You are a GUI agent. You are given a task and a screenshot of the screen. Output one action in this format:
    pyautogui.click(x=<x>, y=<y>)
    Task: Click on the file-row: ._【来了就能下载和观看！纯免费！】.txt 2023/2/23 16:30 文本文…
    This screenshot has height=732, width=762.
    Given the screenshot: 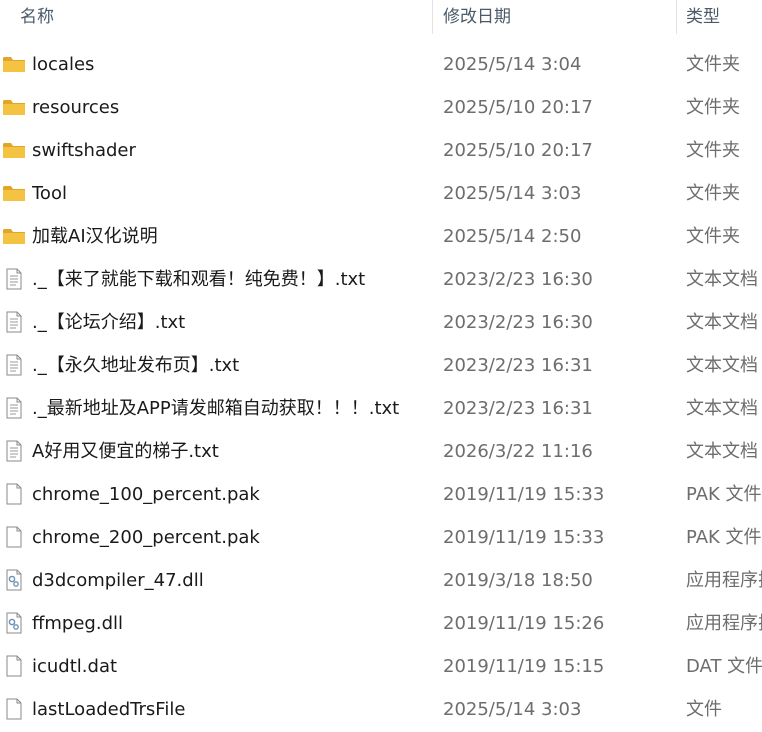 What is the action you would take?
    pyautogui.click(x=381, y=279)
    